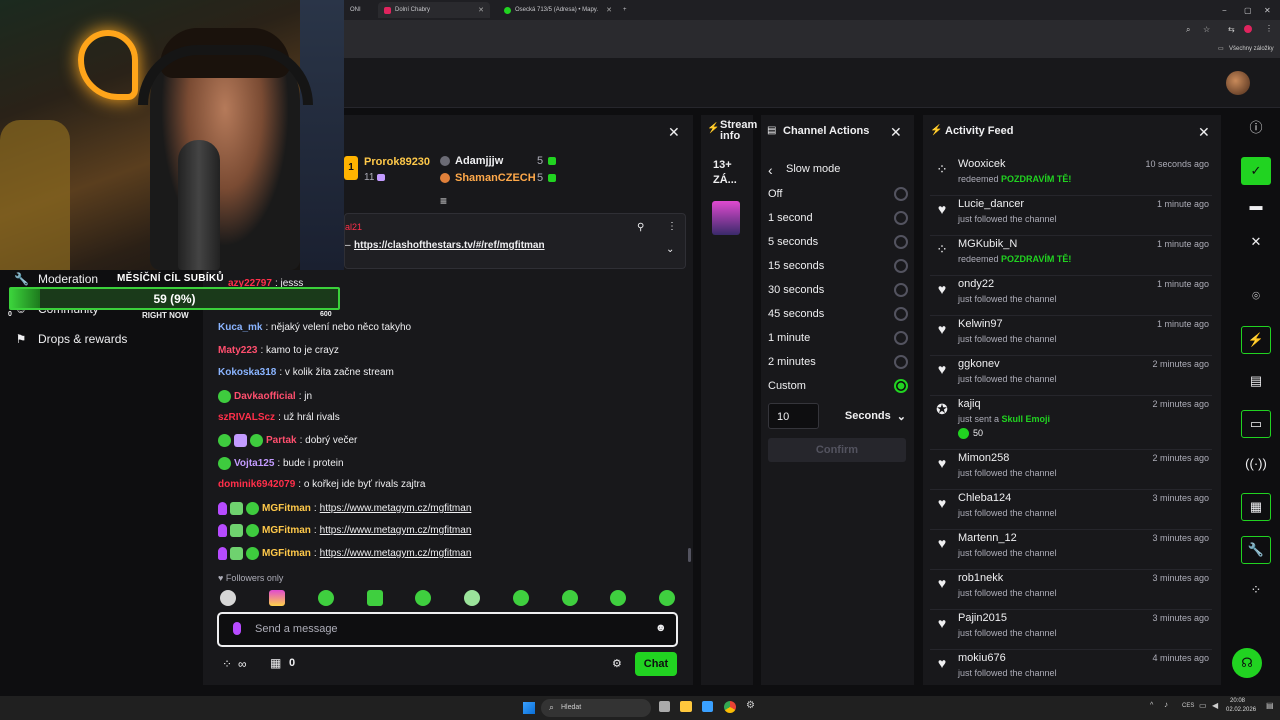  I want to click on chat-username: Davkaofficial, so click(265, 396).